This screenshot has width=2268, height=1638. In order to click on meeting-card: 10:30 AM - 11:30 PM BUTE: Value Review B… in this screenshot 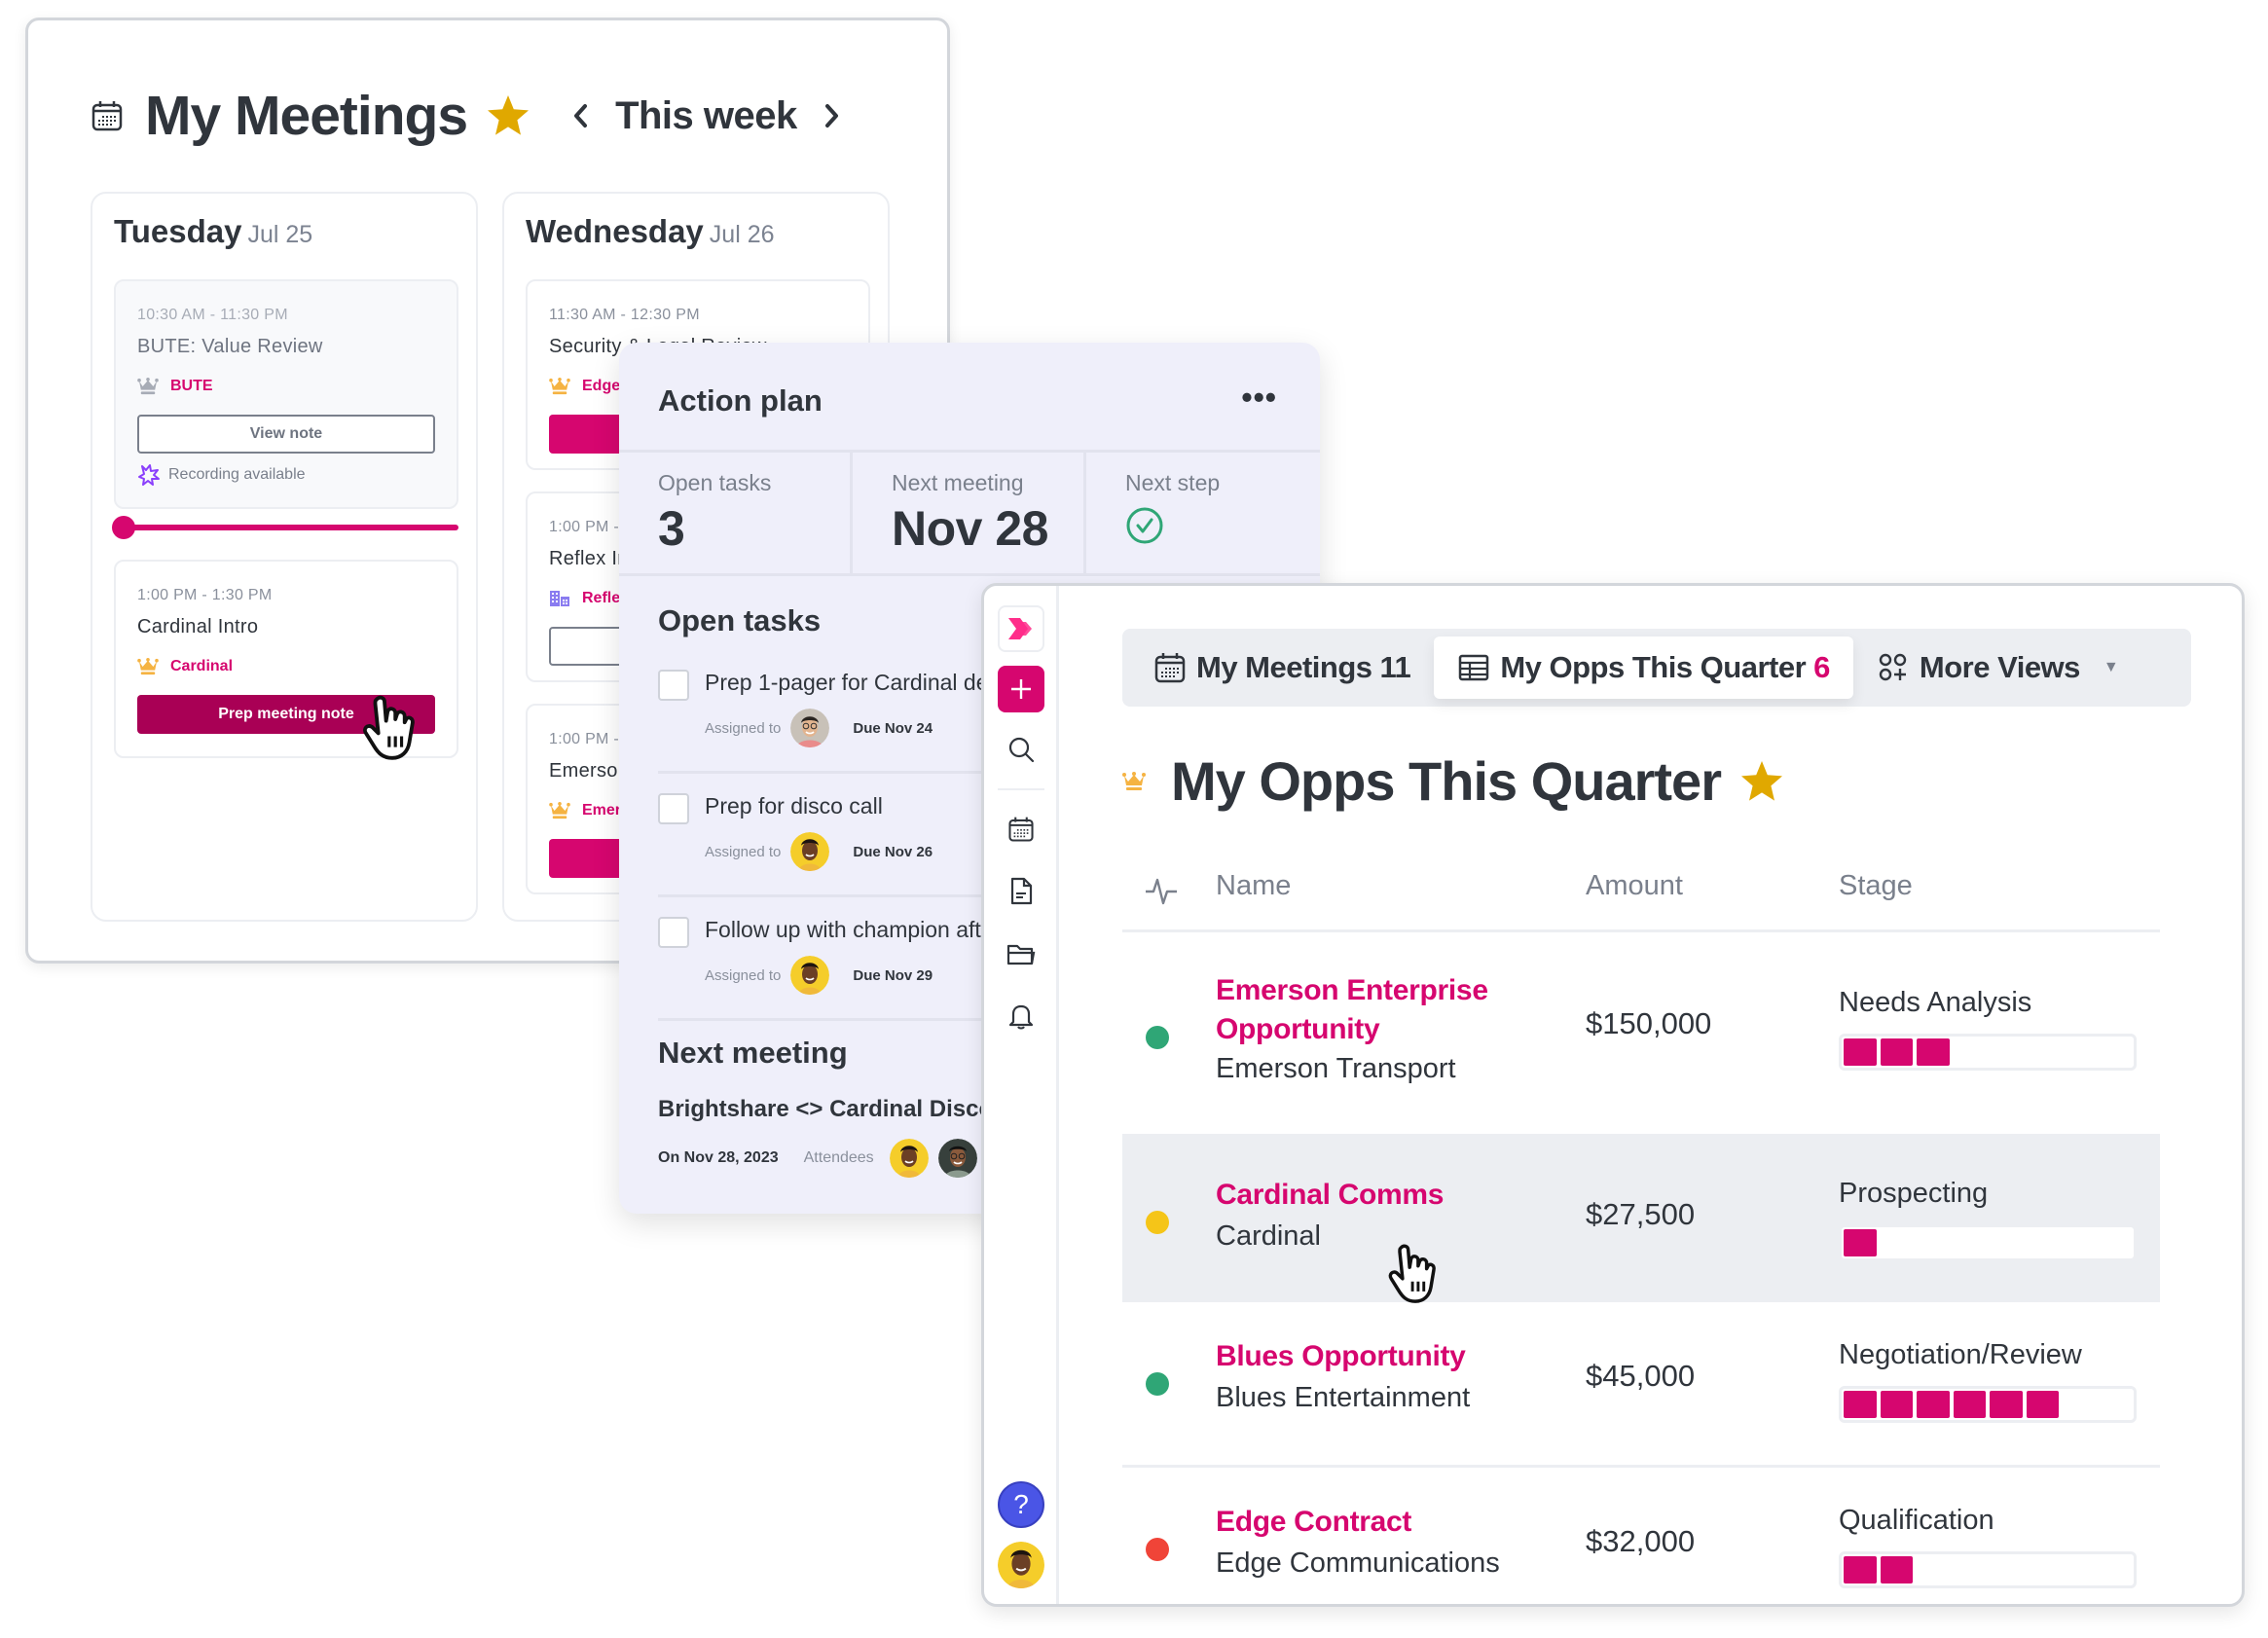, I will do `click(286, 394)`.